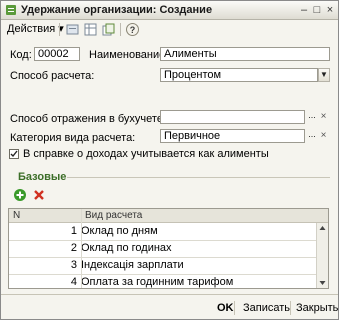  What do you see at coordinates (164, 232) in the screenshot?
I see `table-row: 1 Оклад по дням` at bounding box center [164, 232].